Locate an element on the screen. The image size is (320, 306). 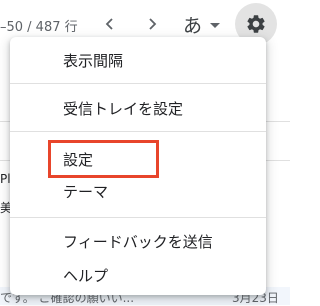
menu-item-label: 設定 is located at coordinates (78, 159).